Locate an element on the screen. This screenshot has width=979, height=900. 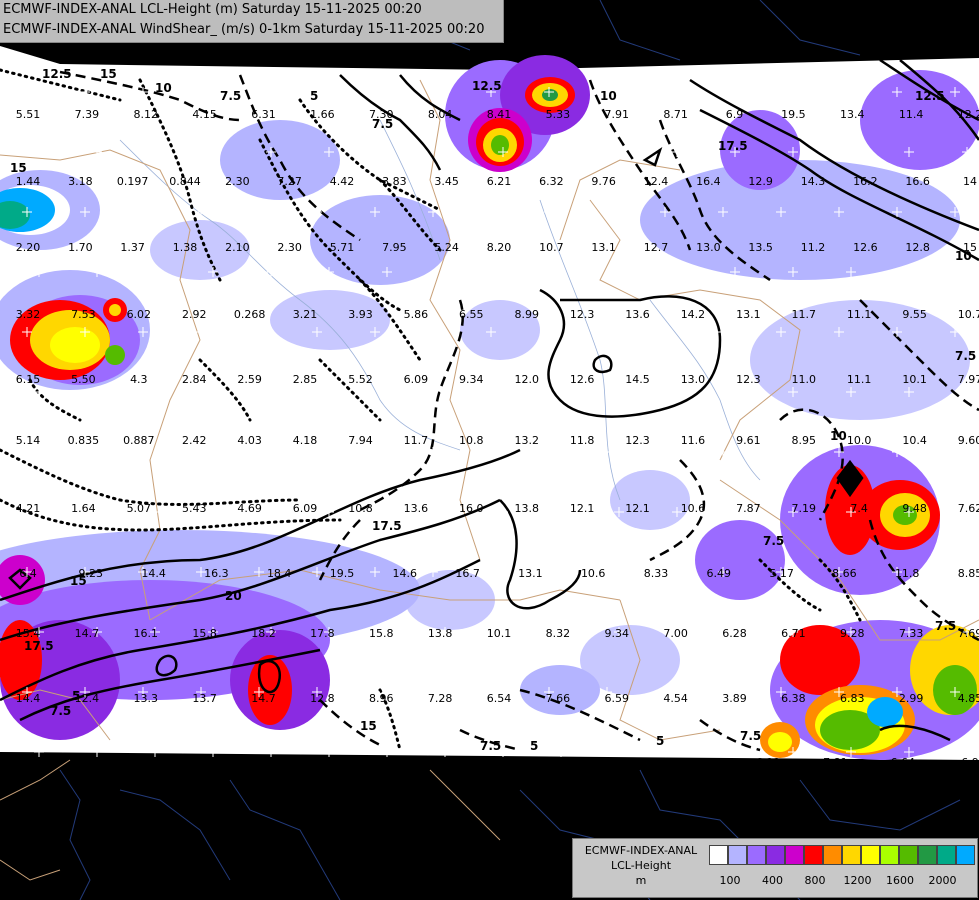
grid-value-label: 7.94 is located at coordinates (360, 440).